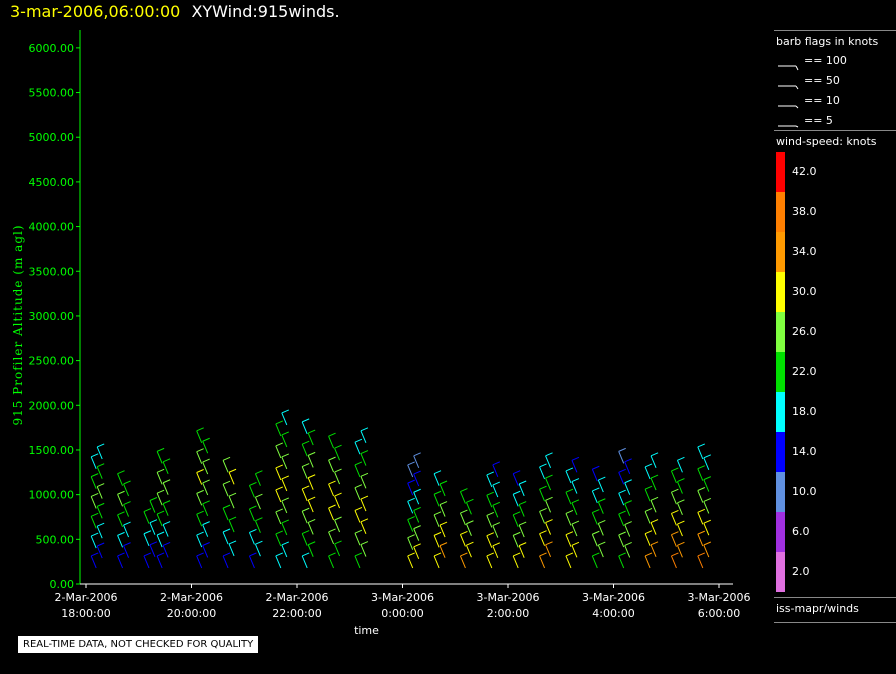 Image resolution: width=896 pixels, height=674 pixels. Describe the element at coordinates (827, 41) in the screenshot. I see `barb-legend-title: barb flags in knots` at that location.